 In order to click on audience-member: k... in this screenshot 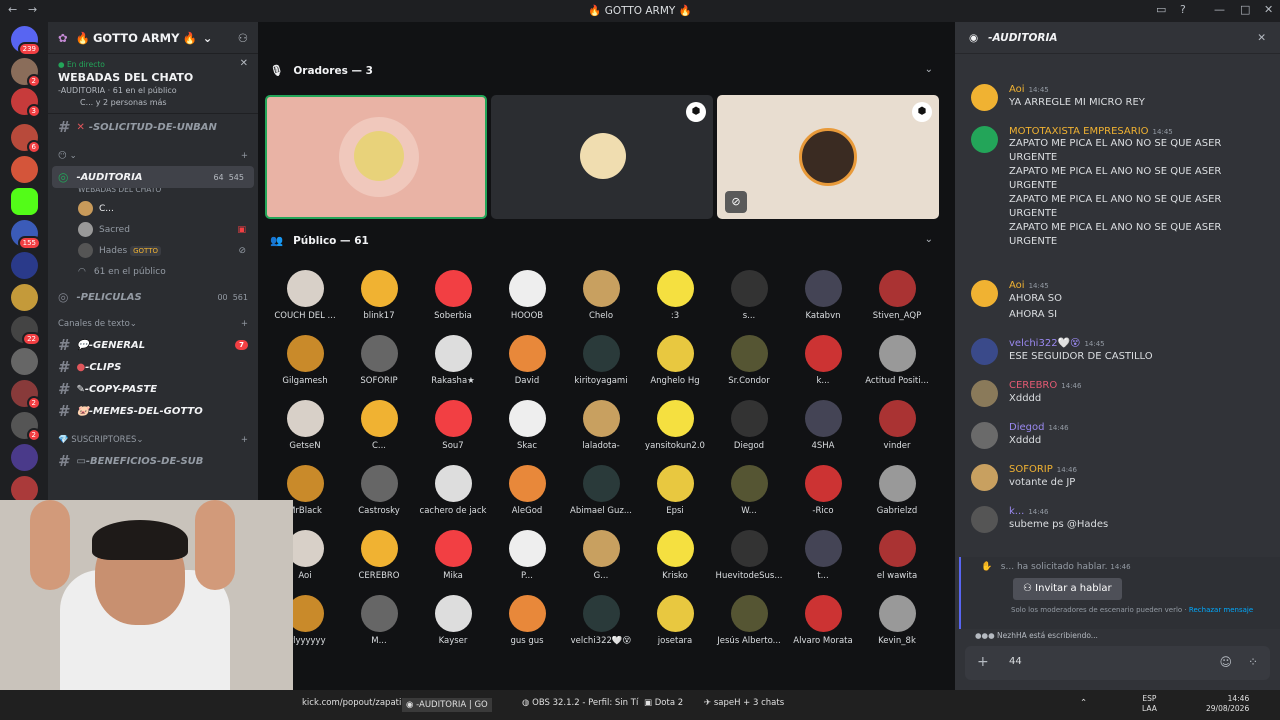, I will do `click(823, 360)`.